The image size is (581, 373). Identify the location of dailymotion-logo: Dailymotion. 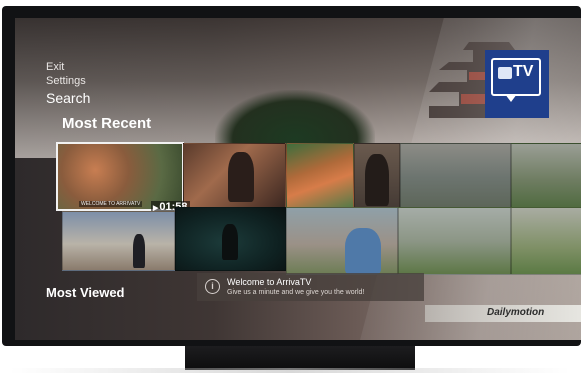
(516, 312).